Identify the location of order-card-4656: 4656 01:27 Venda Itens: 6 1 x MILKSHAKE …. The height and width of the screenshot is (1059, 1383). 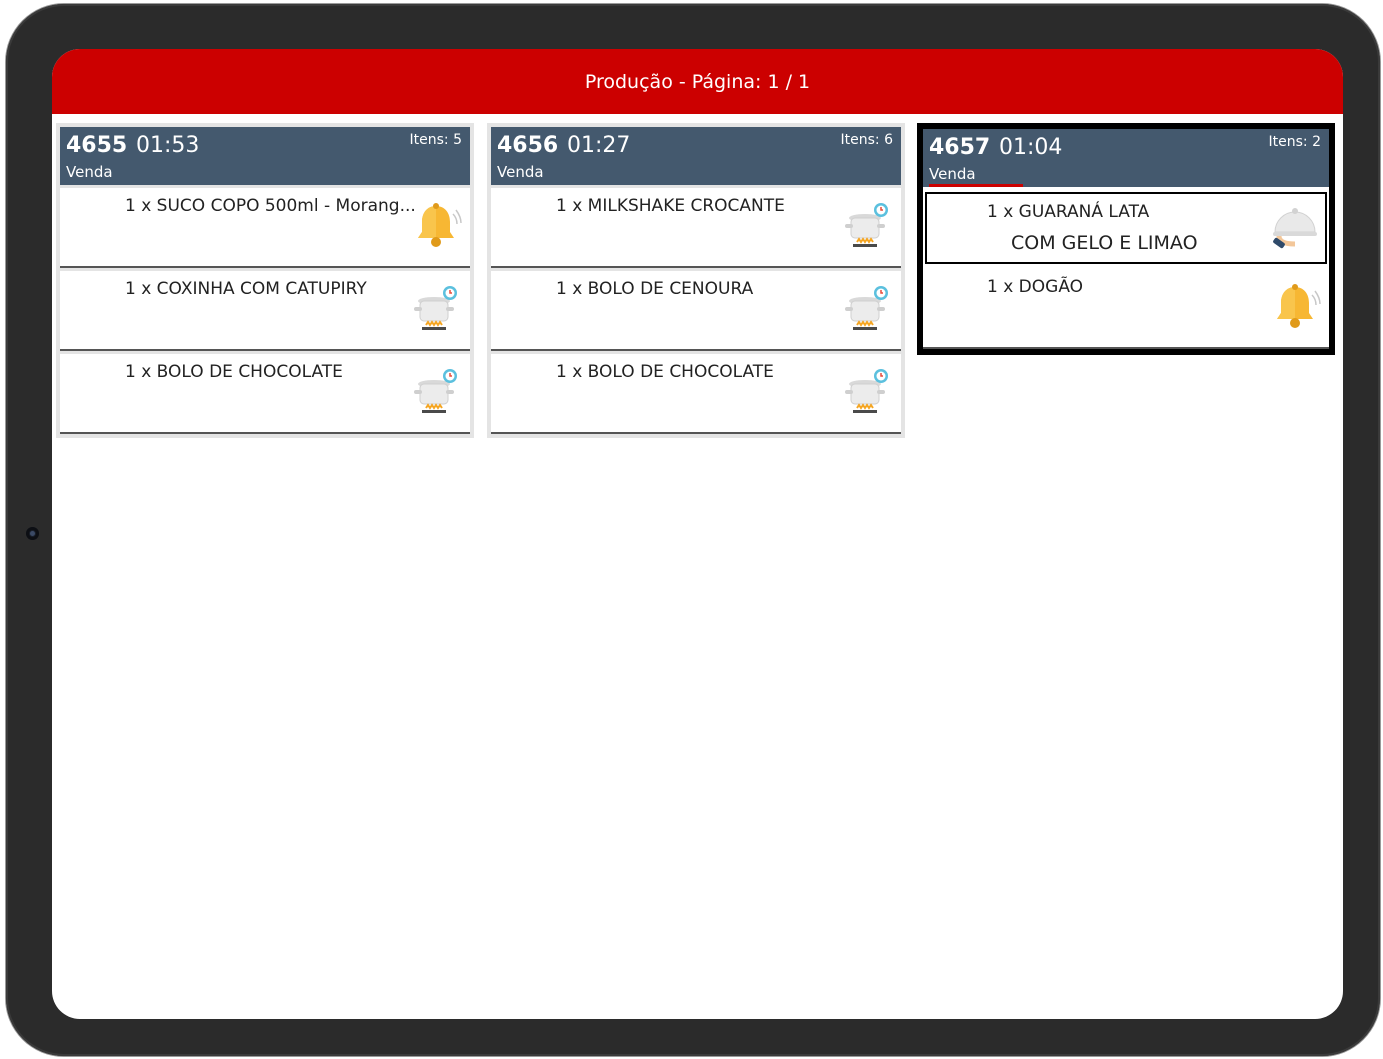
(696, 280).